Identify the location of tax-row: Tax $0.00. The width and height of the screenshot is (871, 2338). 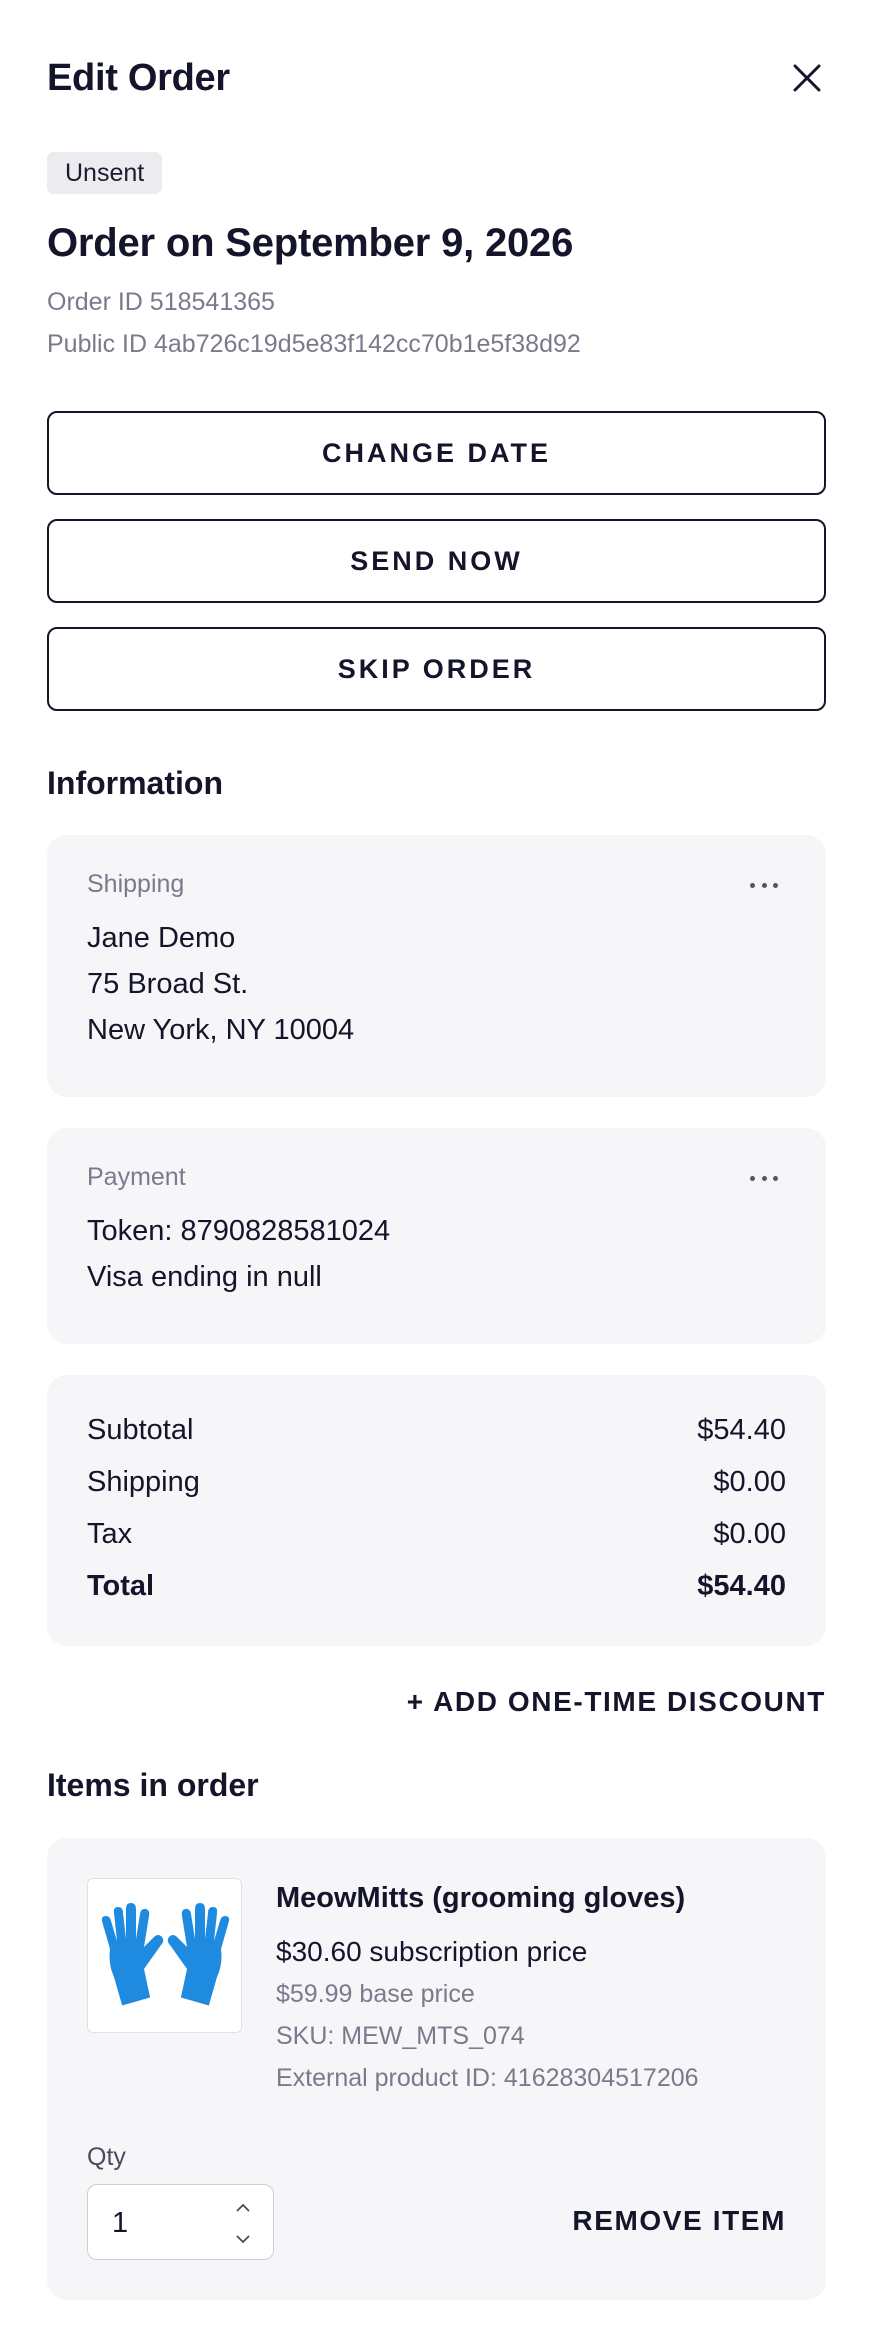
(436, 1534).